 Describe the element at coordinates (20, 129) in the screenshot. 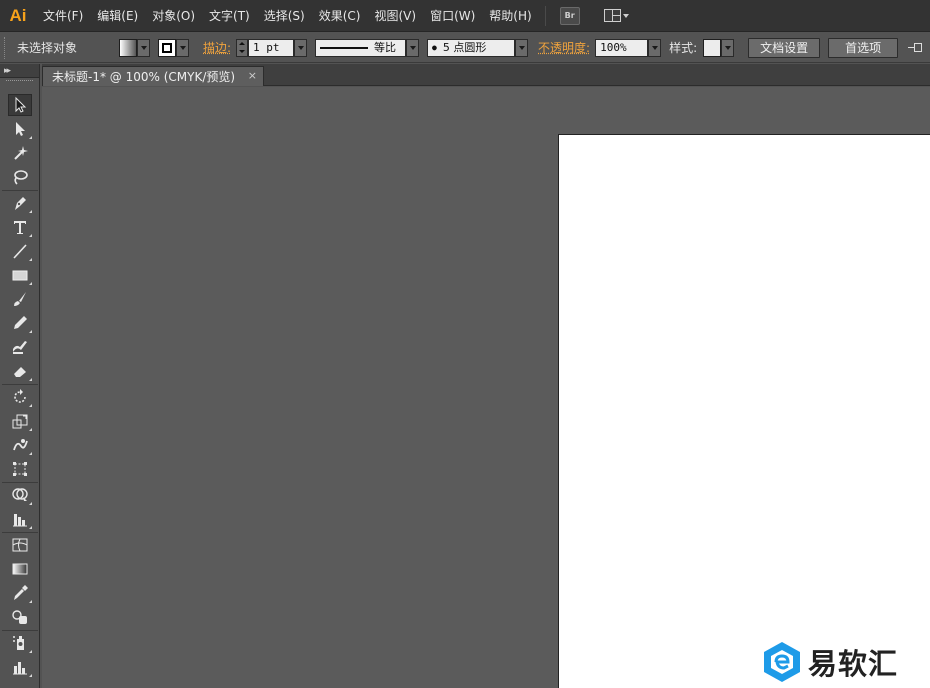

I see `direct-selection-tool` at that location.